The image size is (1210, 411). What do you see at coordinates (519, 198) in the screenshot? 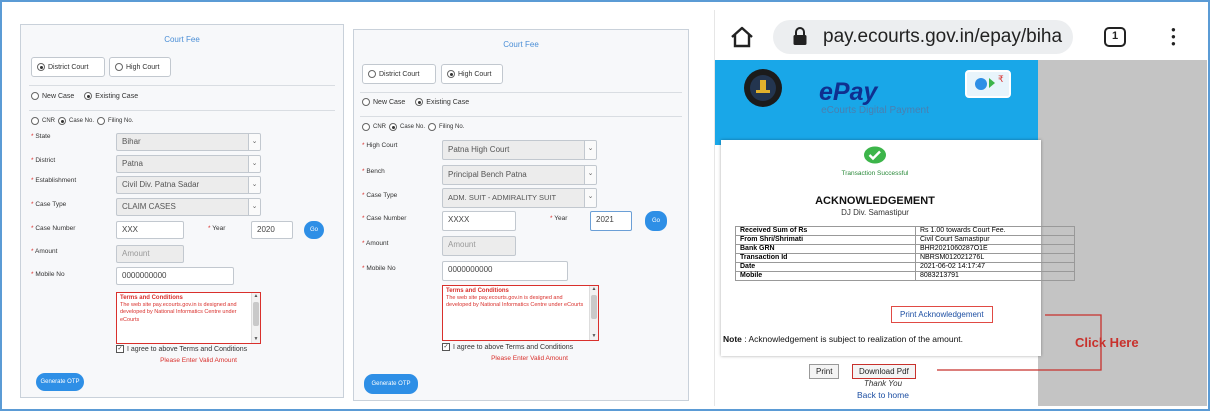
I see `case-type-select: ADM. SUIT - ADMIRALITY SUIT ⌄` at bounding box center [519, 198].